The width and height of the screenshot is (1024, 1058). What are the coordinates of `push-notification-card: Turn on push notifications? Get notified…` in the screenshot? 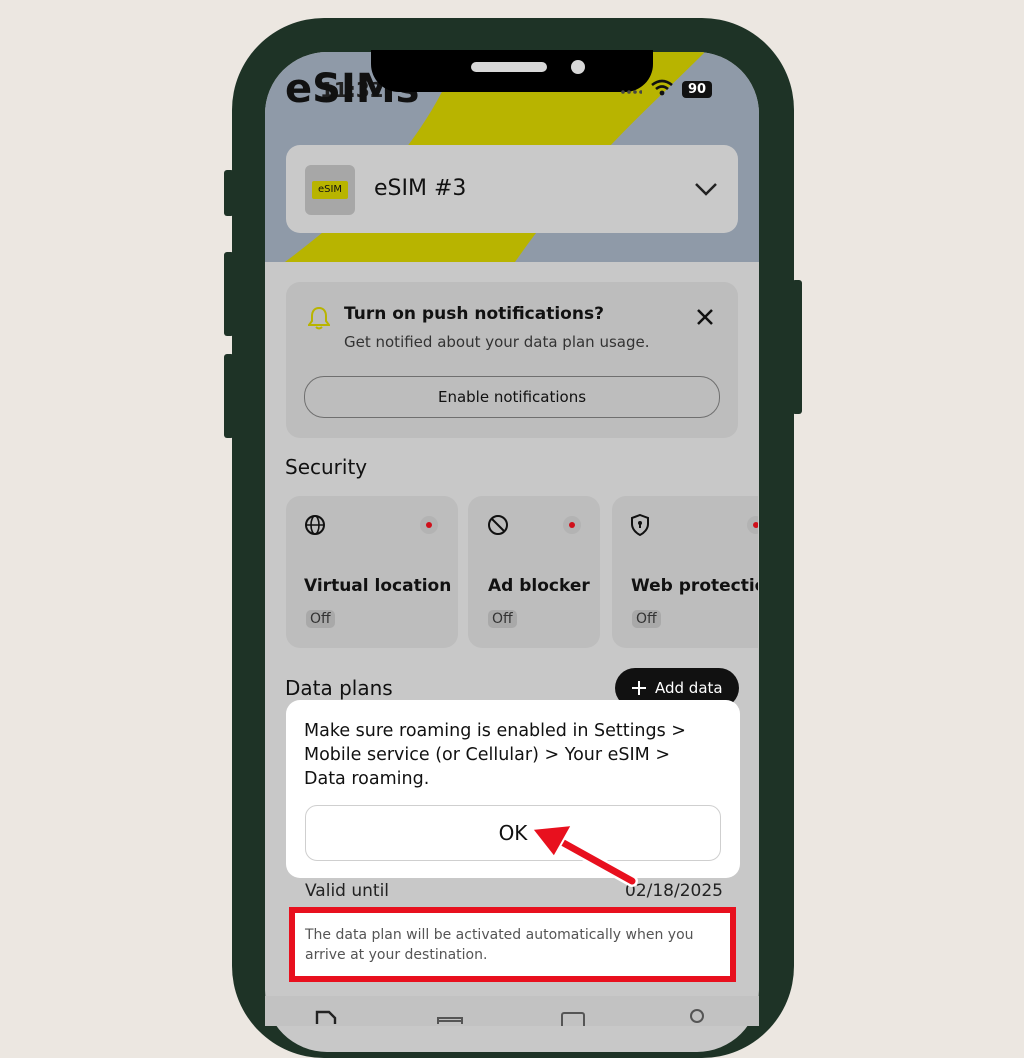 It's located at (512, 360).